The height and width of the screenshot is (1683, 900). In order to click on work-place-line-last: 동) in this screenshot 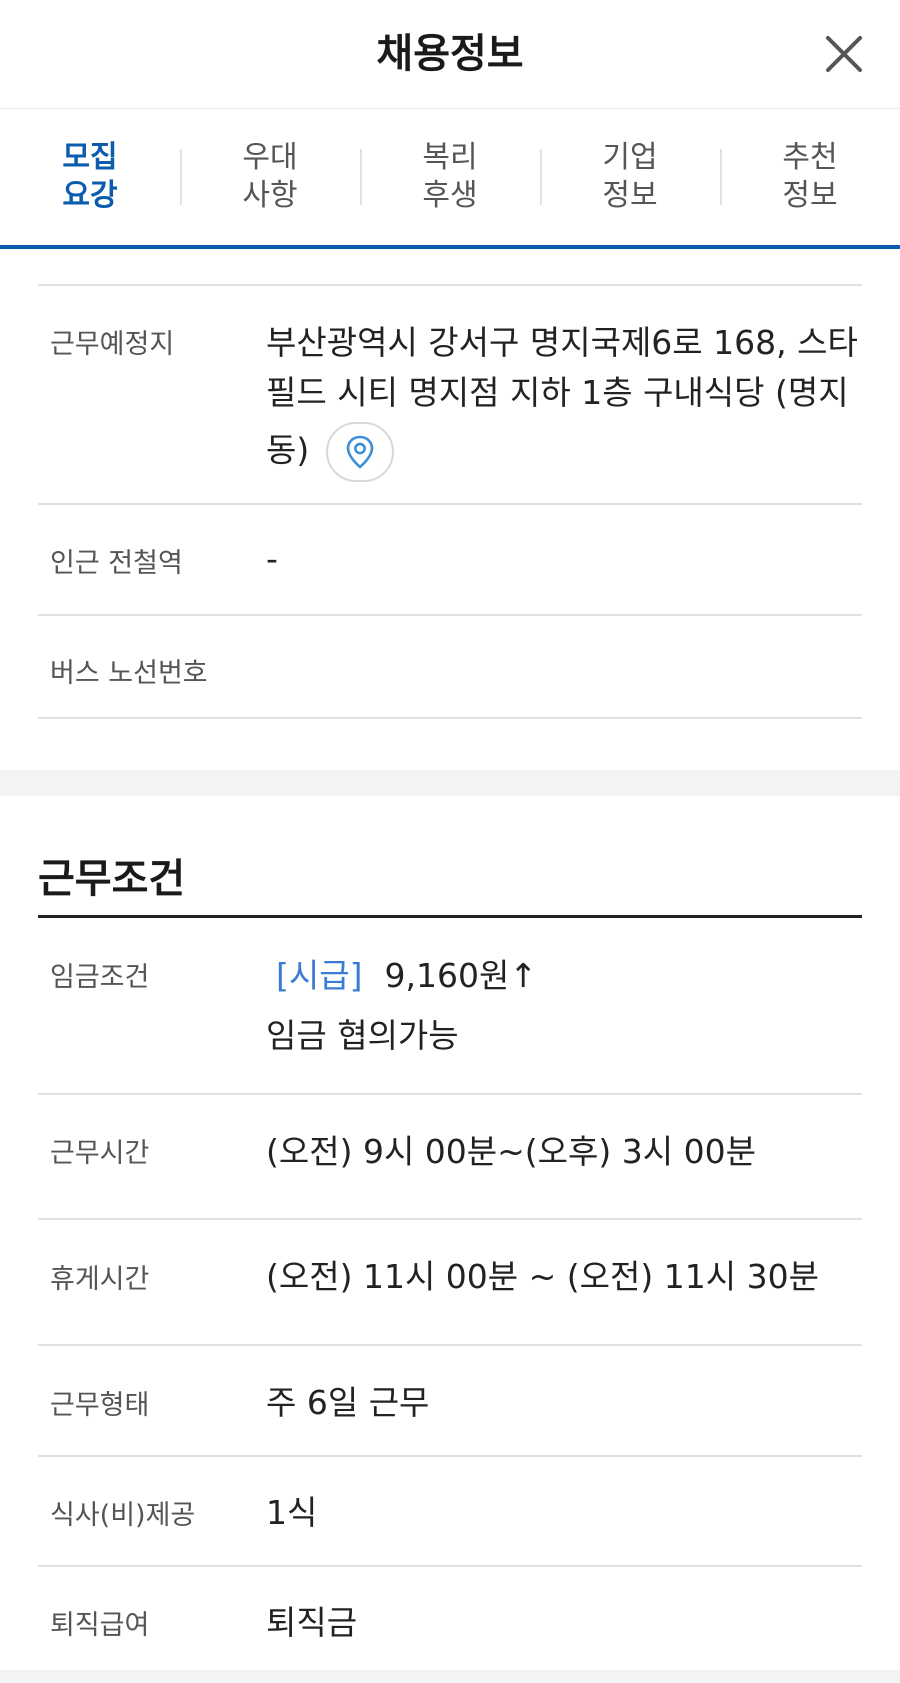, I will do `click(562, 452)`.